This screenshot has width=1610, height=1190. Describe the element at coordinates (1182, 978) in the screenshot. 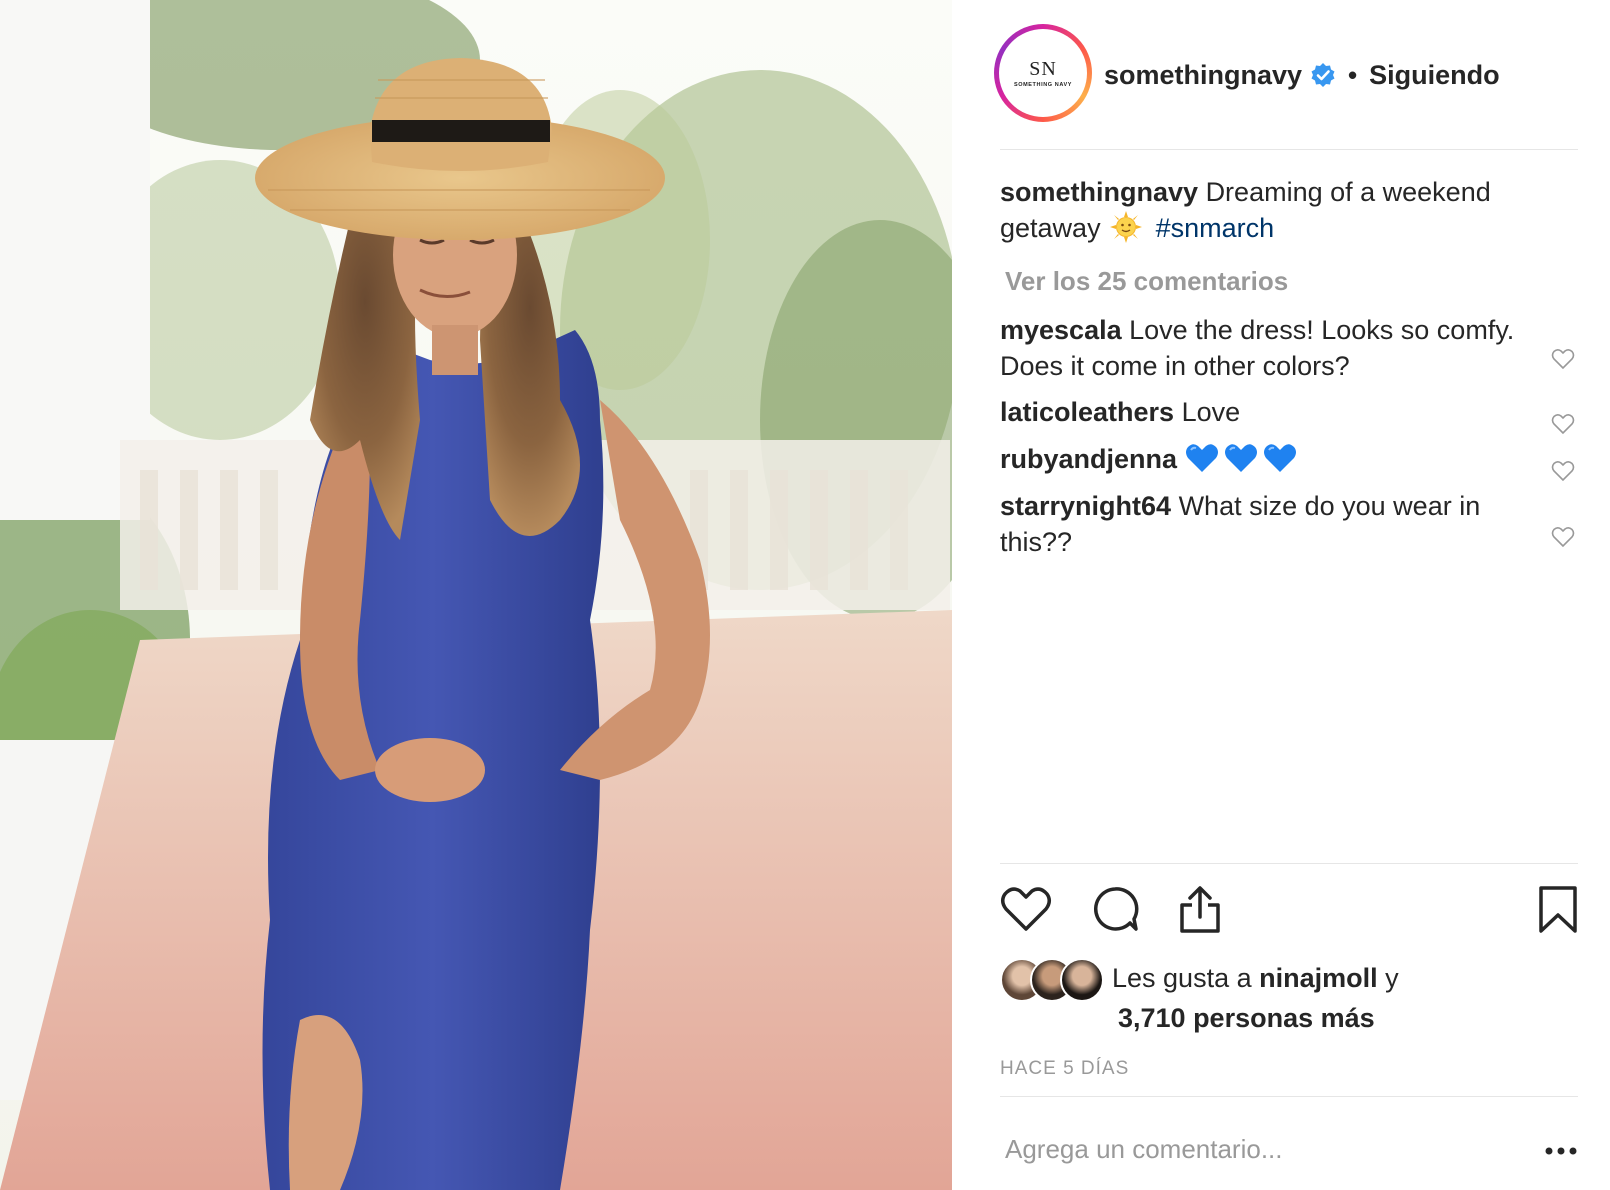

I see `likes-prefix: Les gusta a` at that location.